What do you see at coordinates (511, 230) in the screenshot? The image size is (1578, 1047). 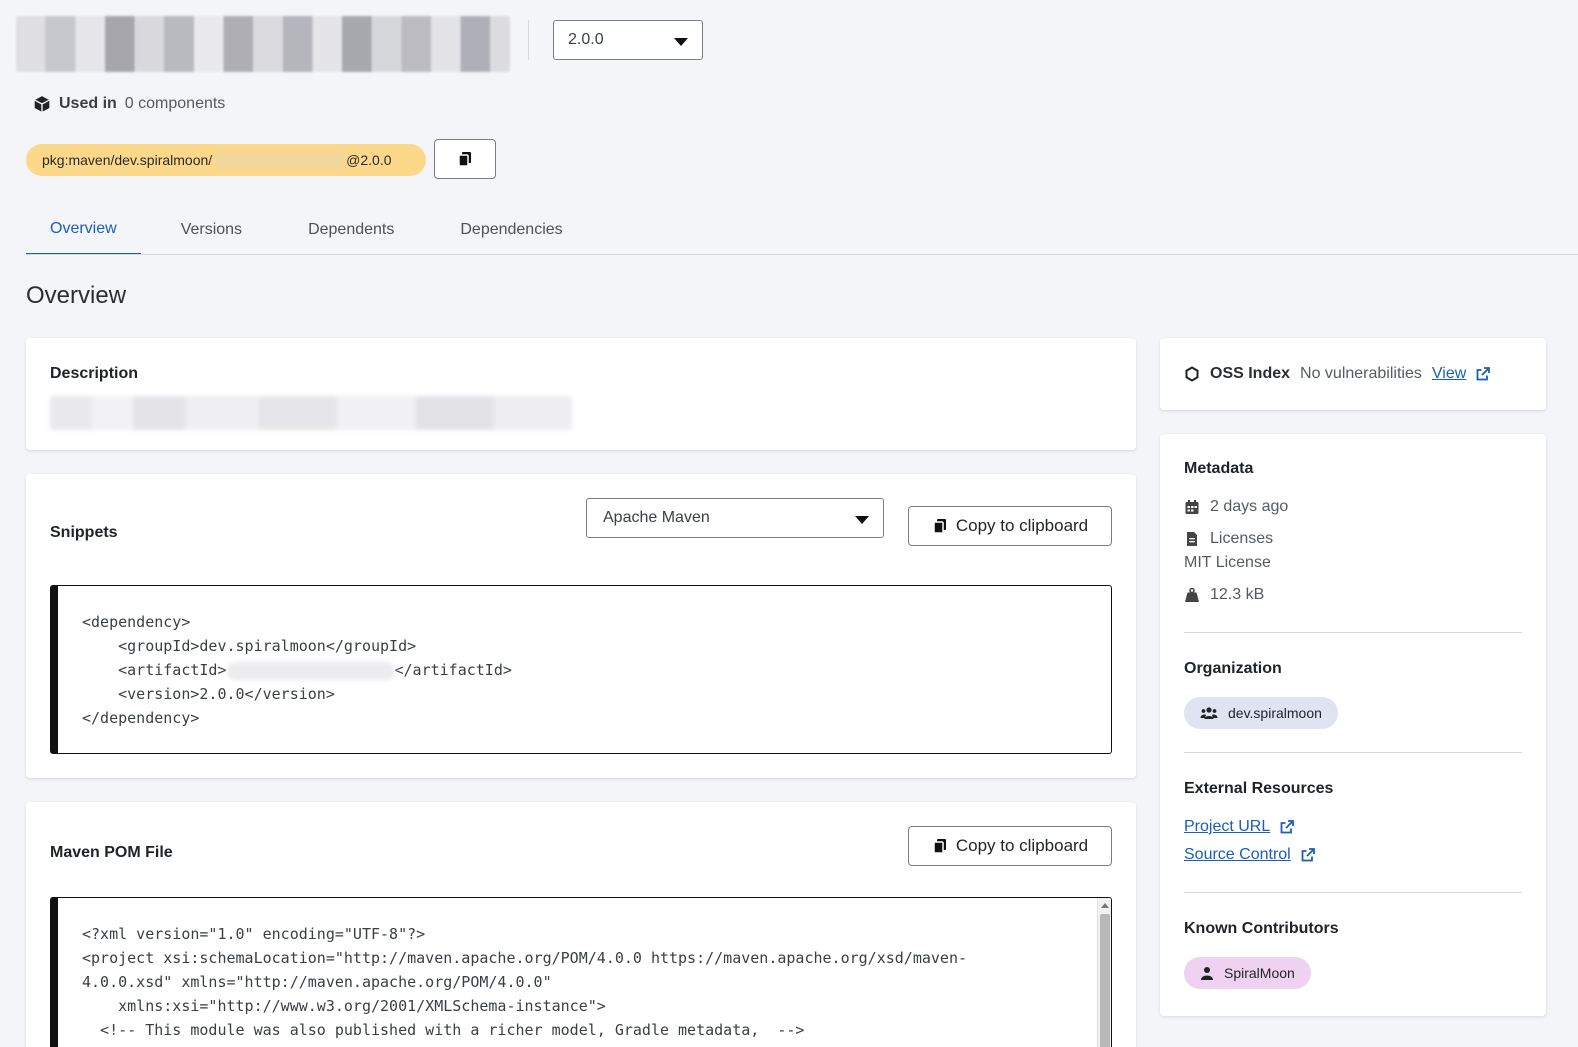 I see `tab-dependencies: Dependencies` at bounding box center [511, 230].